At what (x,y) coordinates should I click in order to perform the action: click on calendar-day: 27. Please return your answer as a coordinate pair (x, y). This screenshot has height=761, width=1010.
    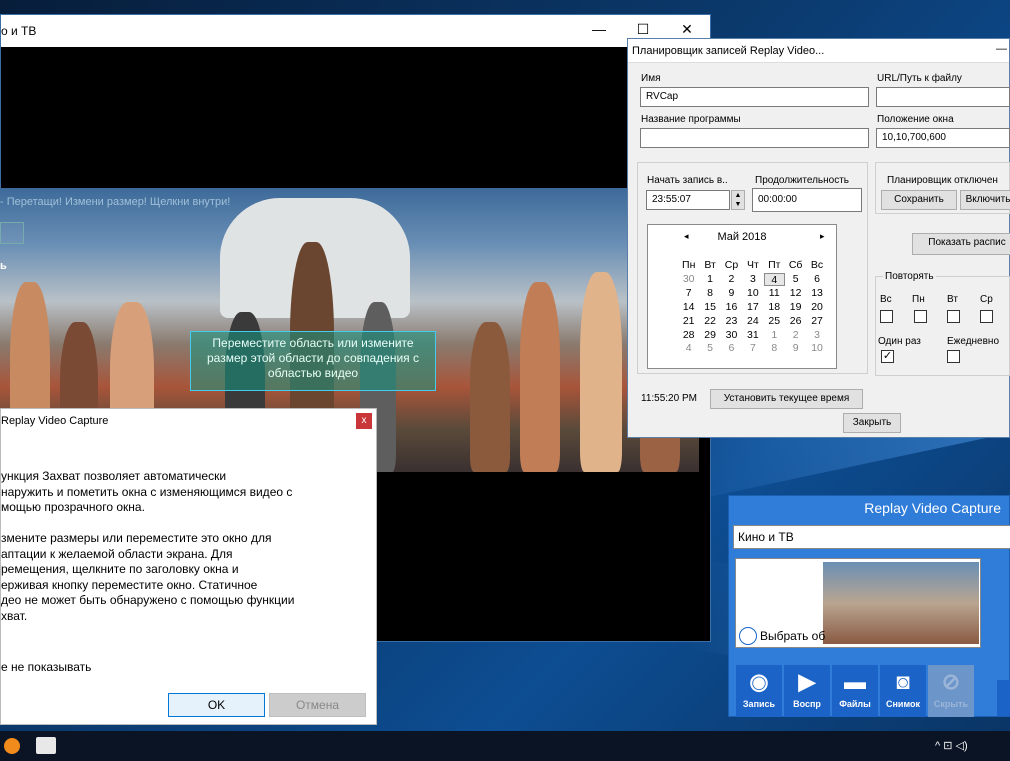
    Looking at the image, I should click on (816, 321).